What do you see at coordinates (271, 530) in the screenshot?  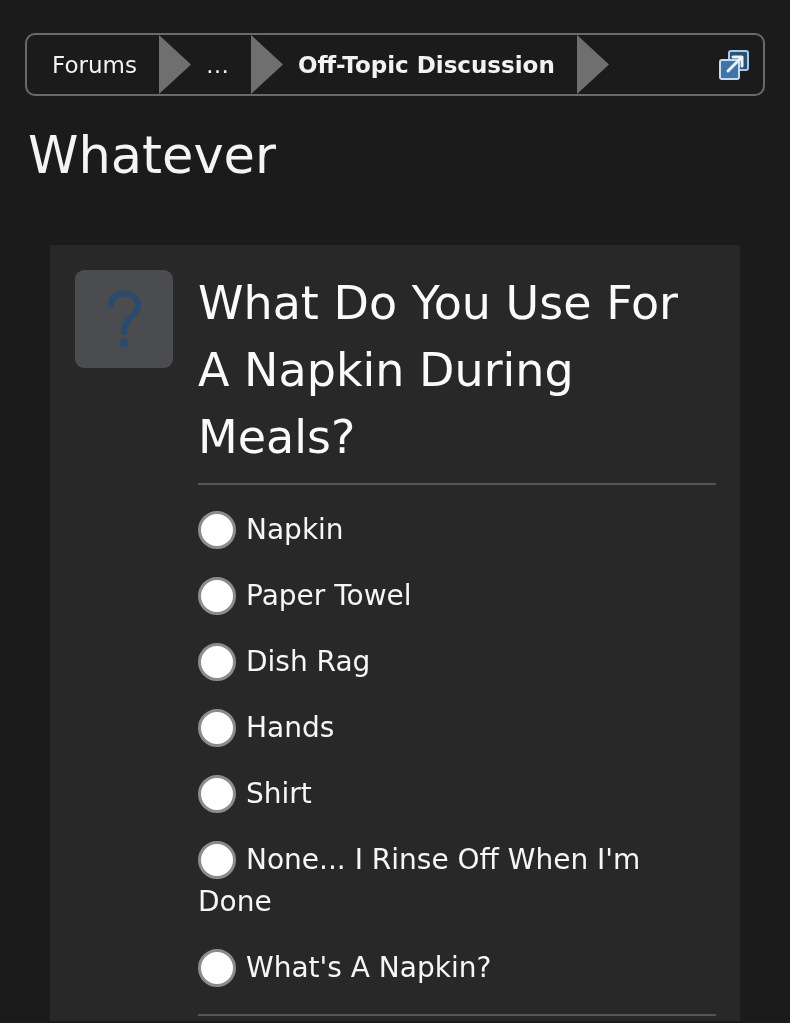 I see `poll-option: Napkin` at bounding box center [271, 530].